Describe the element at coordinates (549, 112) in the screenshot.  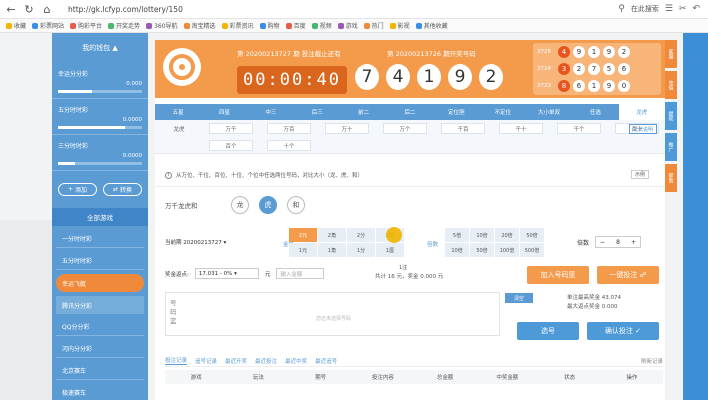
I see `play-tab: 大小单双` at that location.